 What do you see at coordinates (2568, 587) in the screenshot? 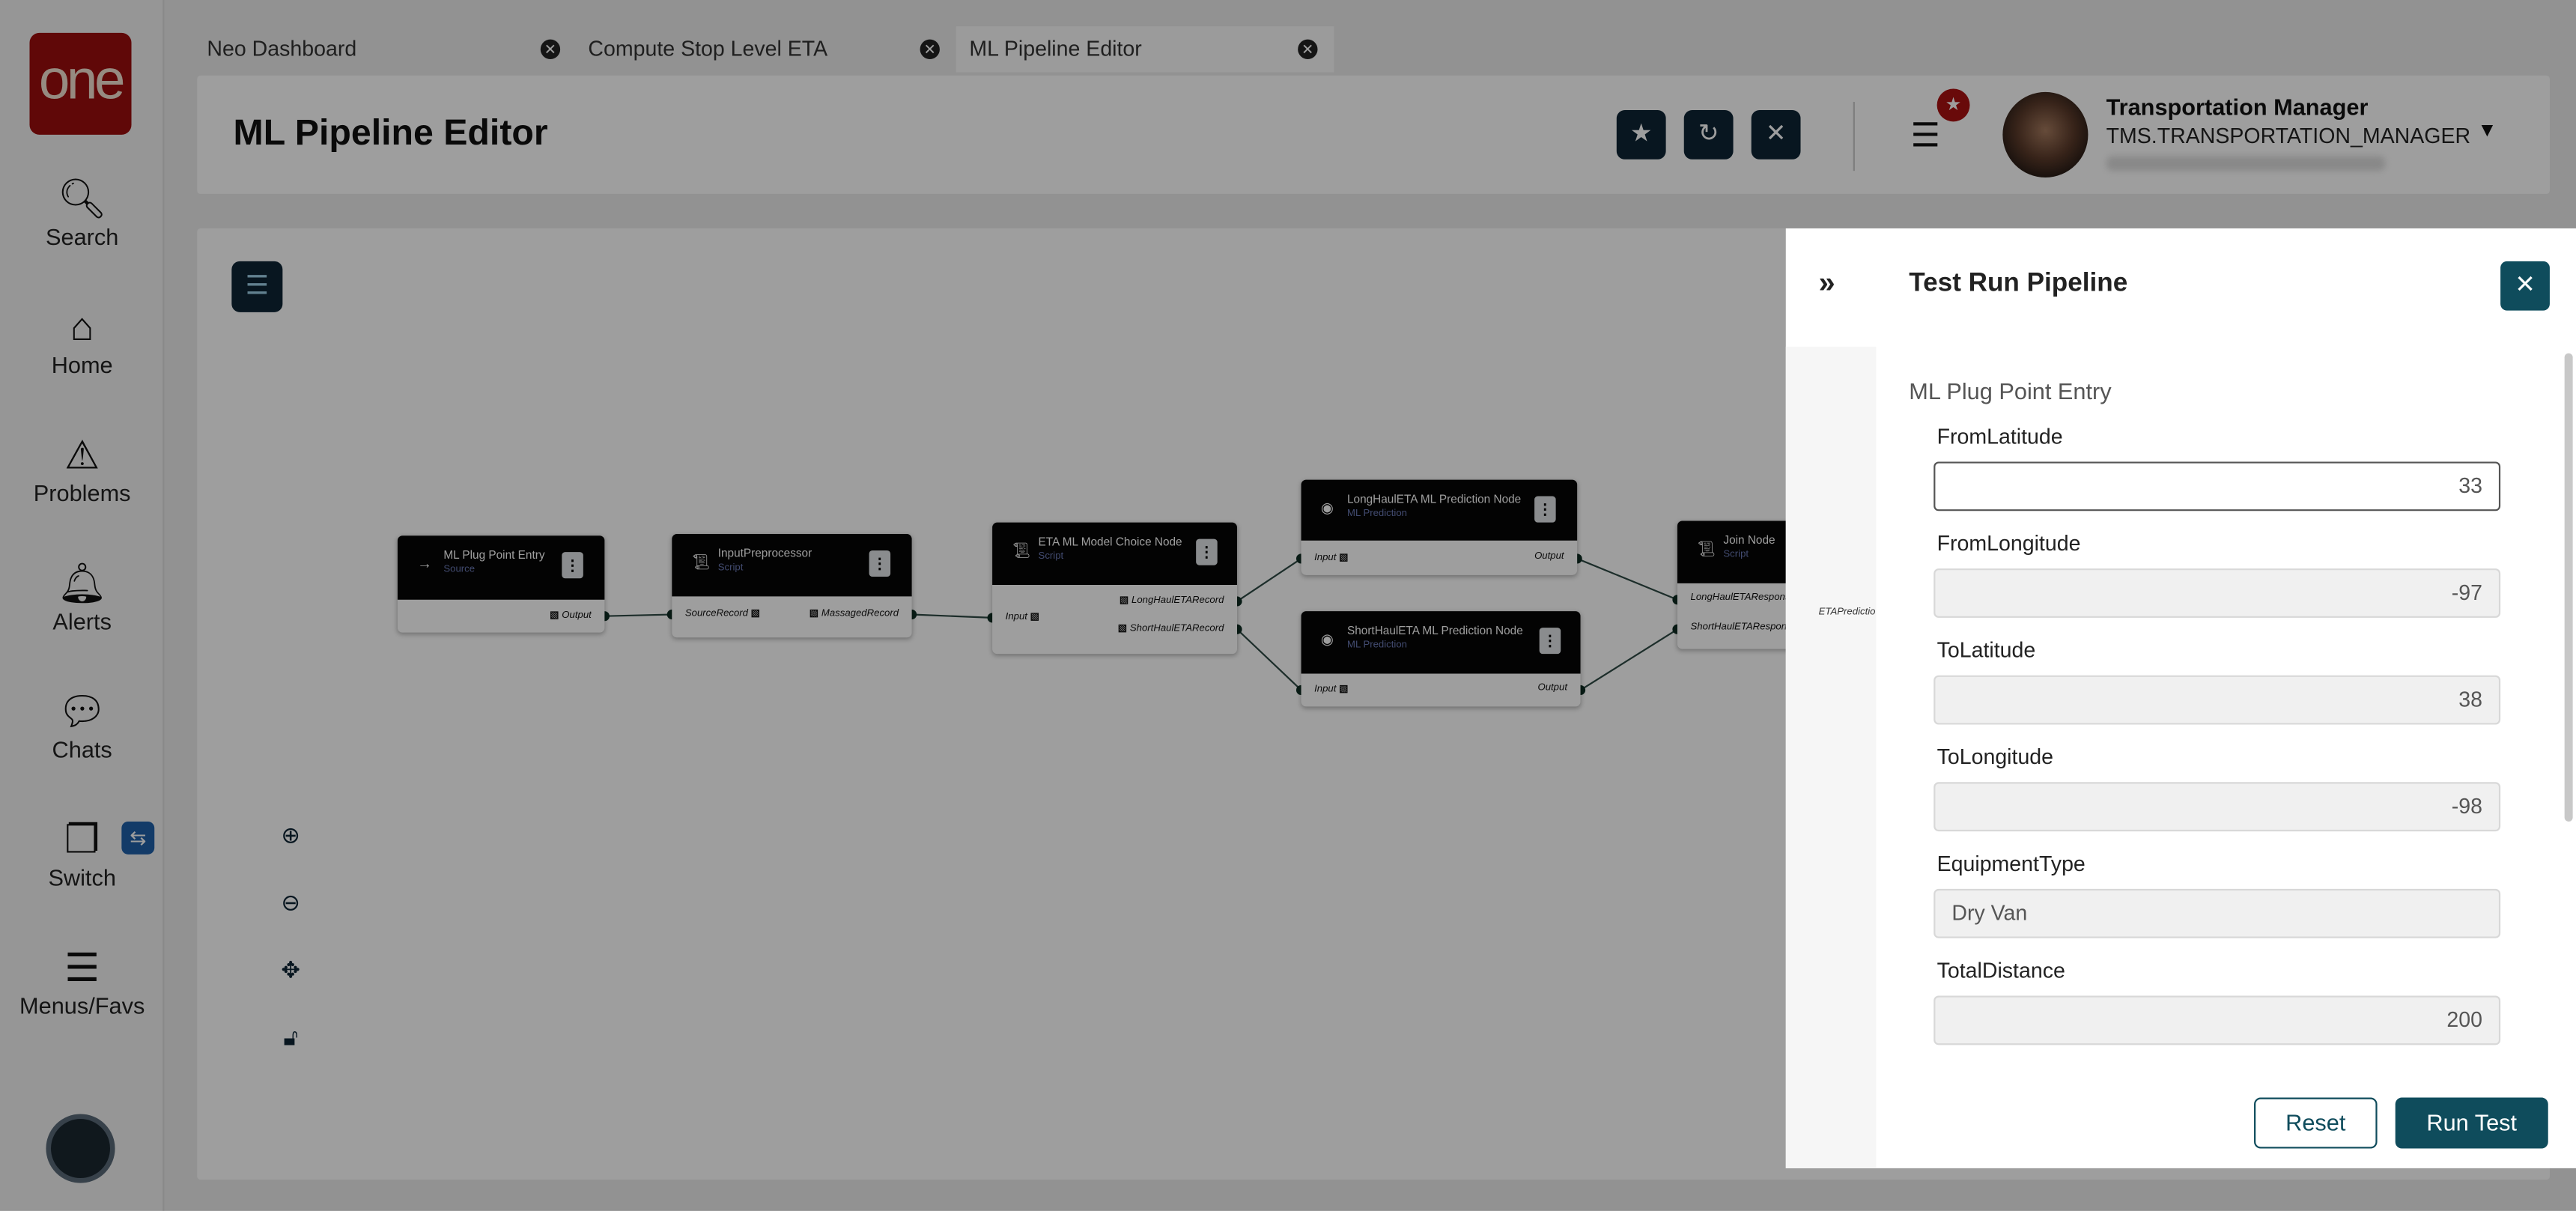
I see `panel-scrollbar` at bounding box center [2568, 587].